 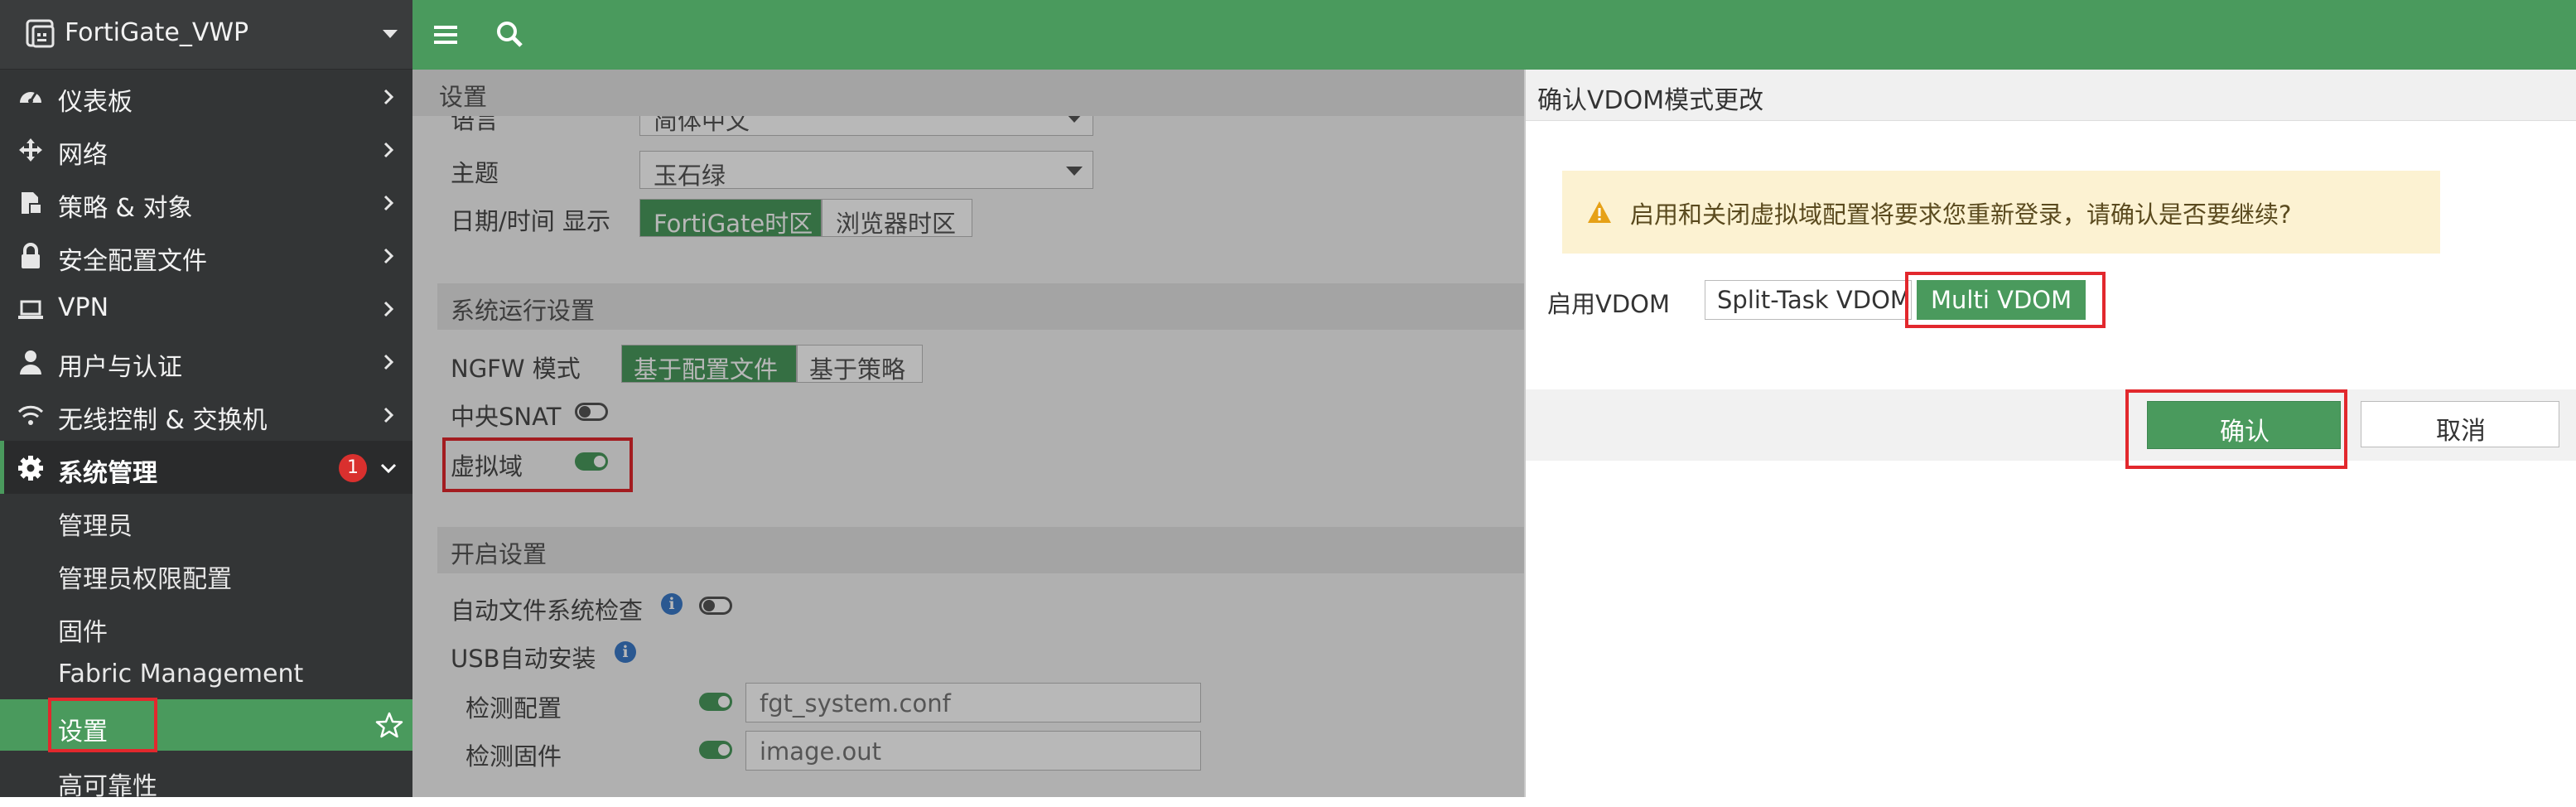 What do you see at coordinates (206, 467) in the screenshot?
I see `sidebar-item-system: 系统管理 1` at bounding box center [206, 467].